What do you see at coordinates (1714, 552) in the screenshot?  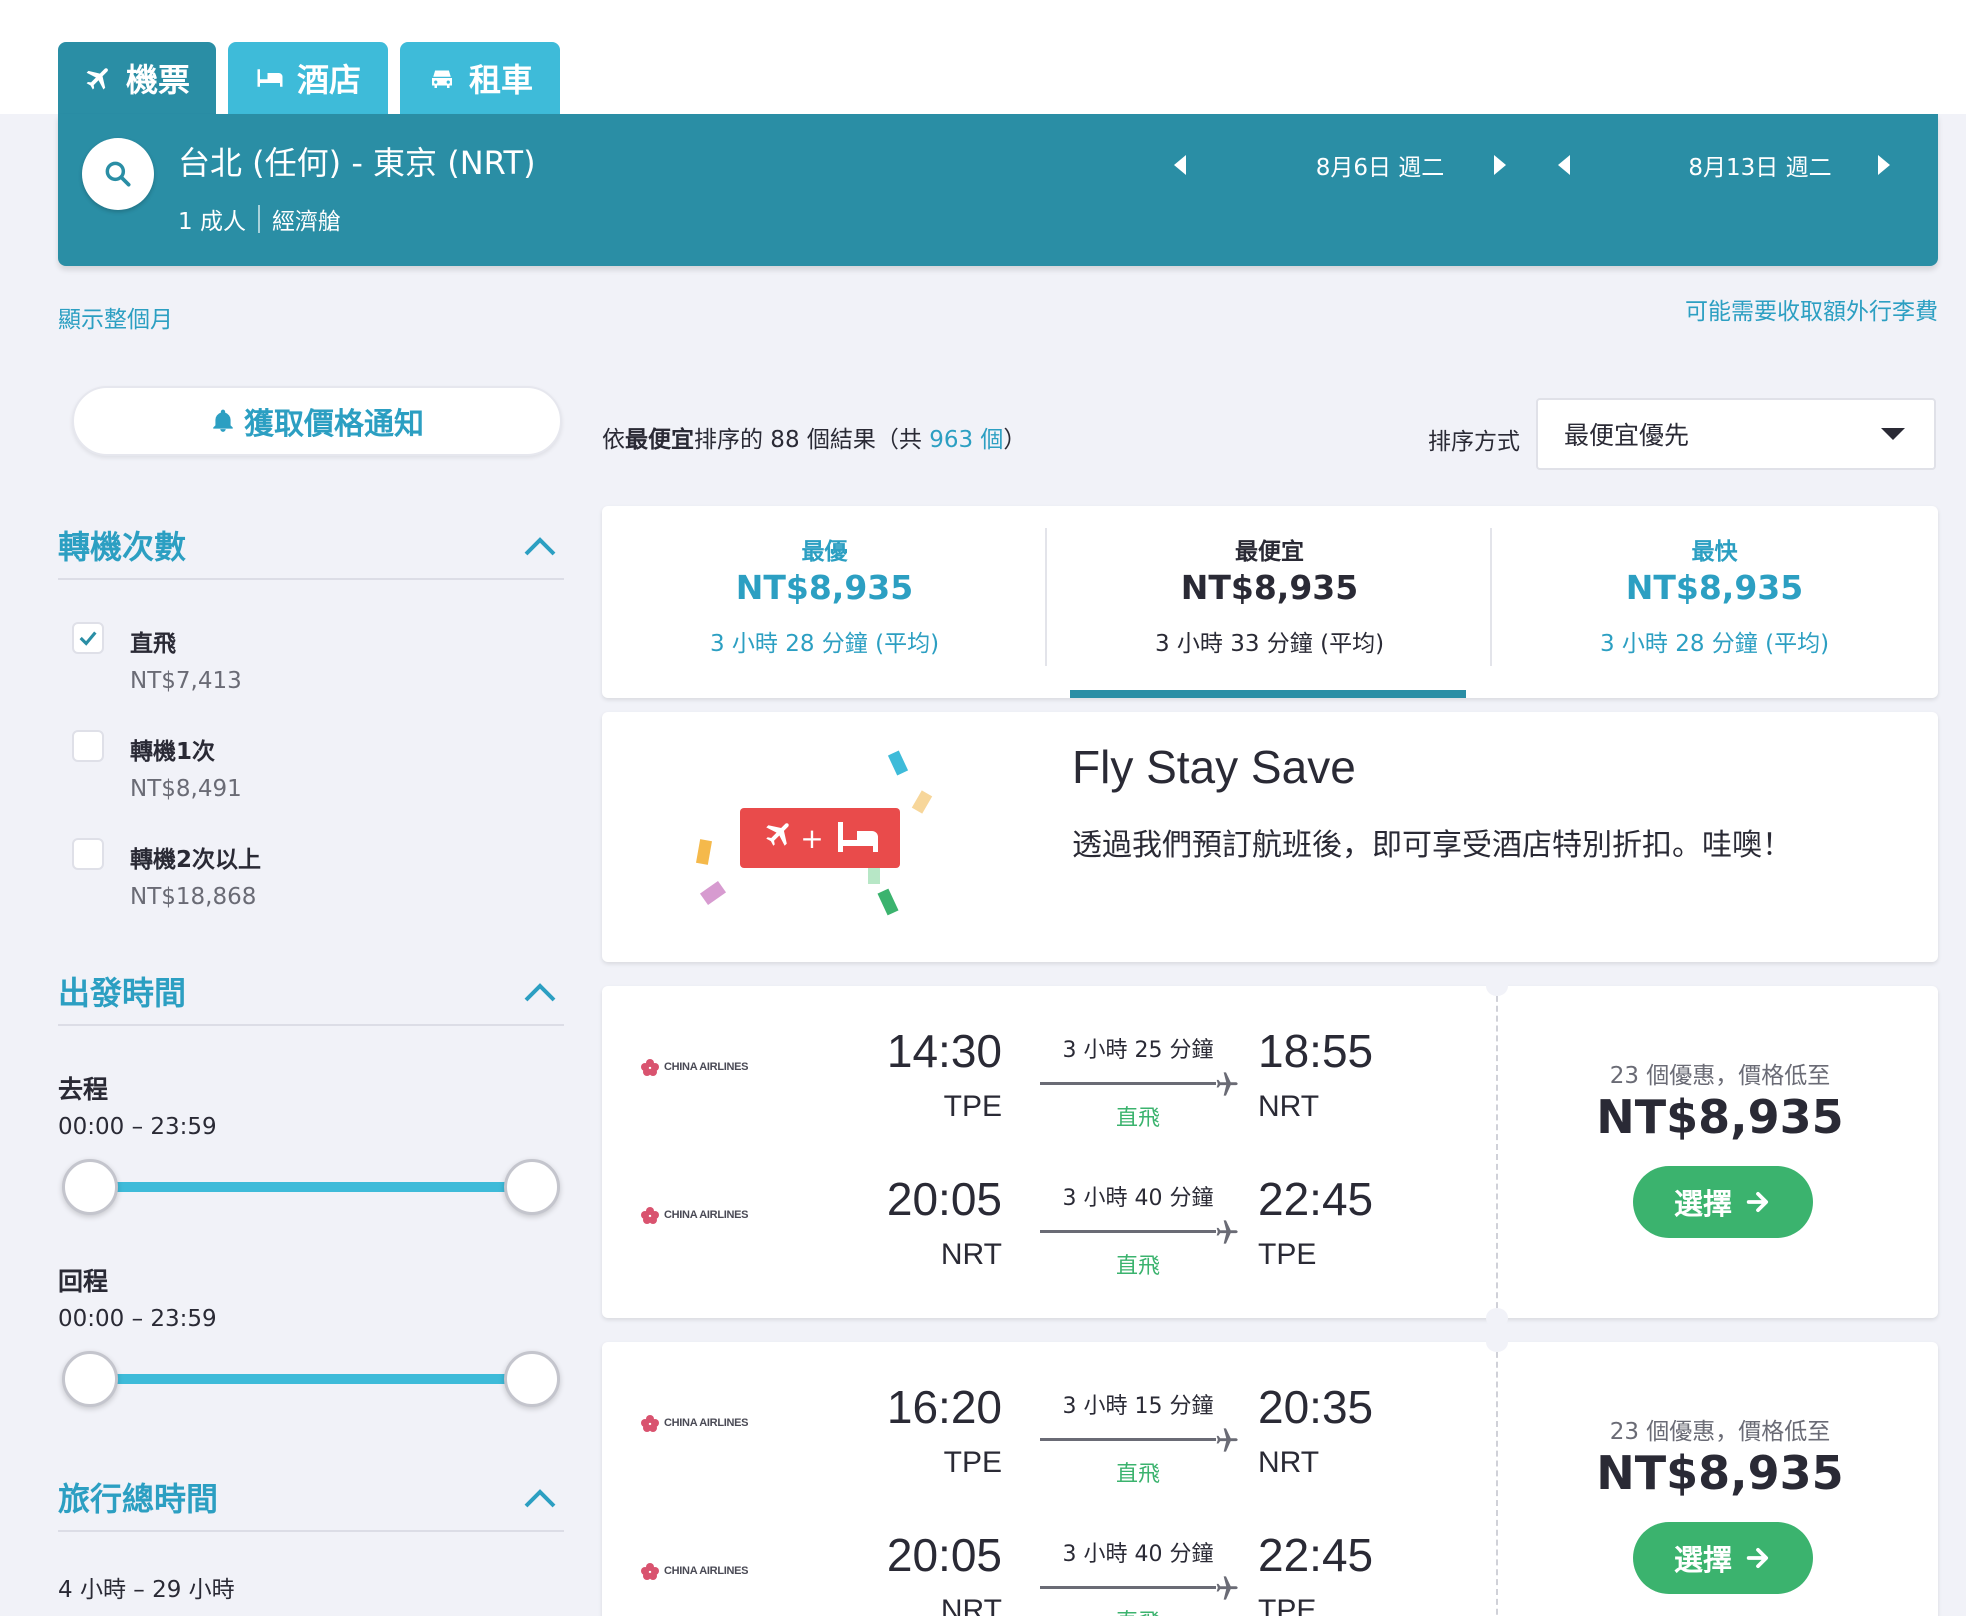 I see `summary-title: 最快` at bounding box center [1714, 552].